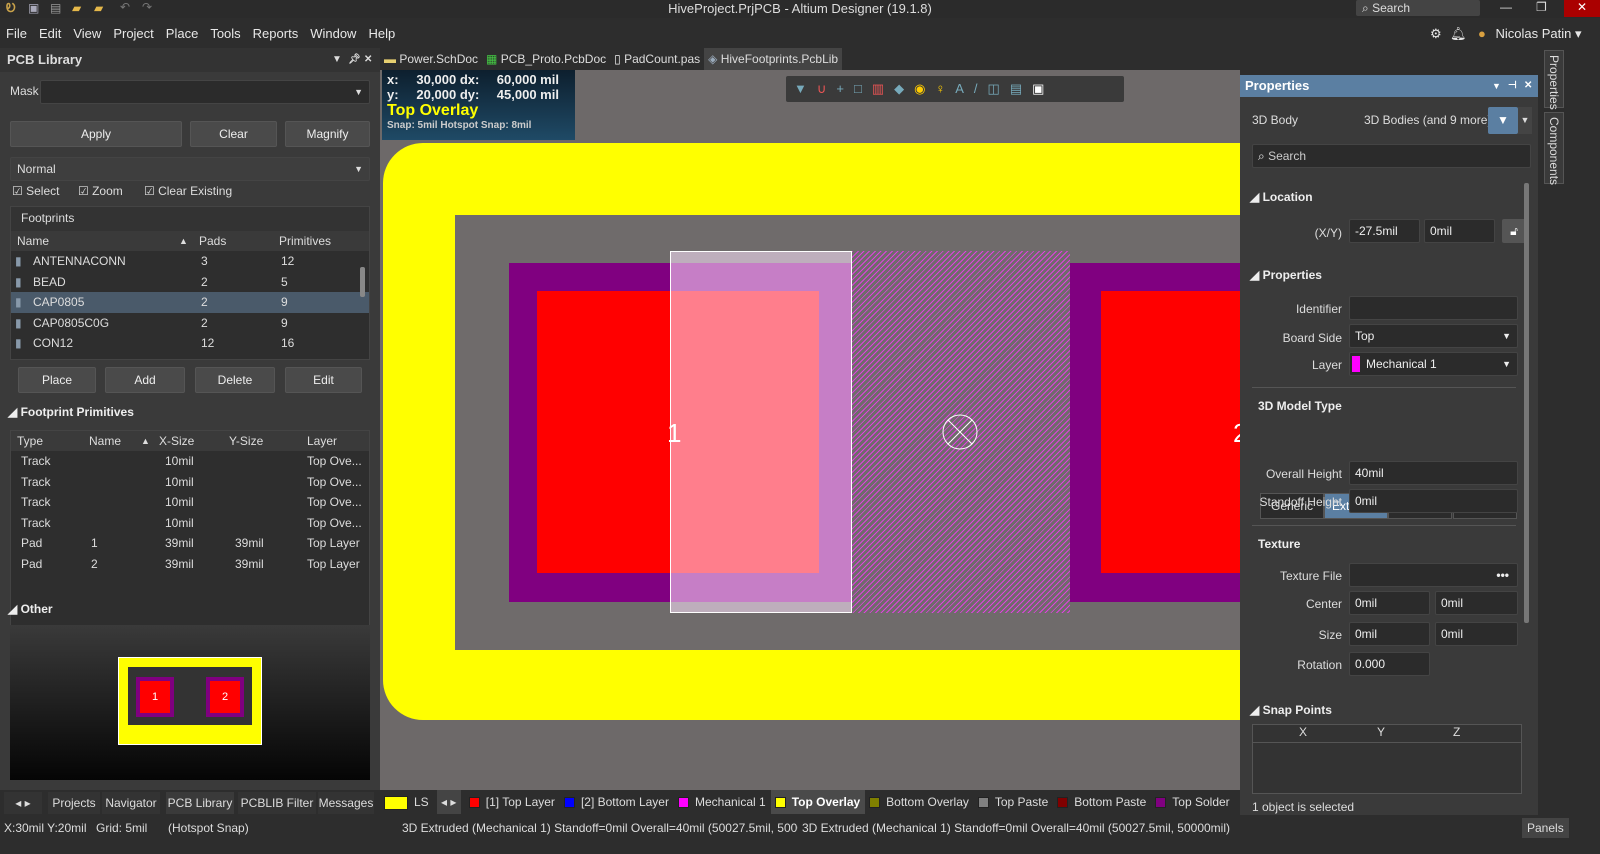  Describe the element at coordinates (1013, 802) in the screenshot. I see `layer-tab: Top Paste` at that location.